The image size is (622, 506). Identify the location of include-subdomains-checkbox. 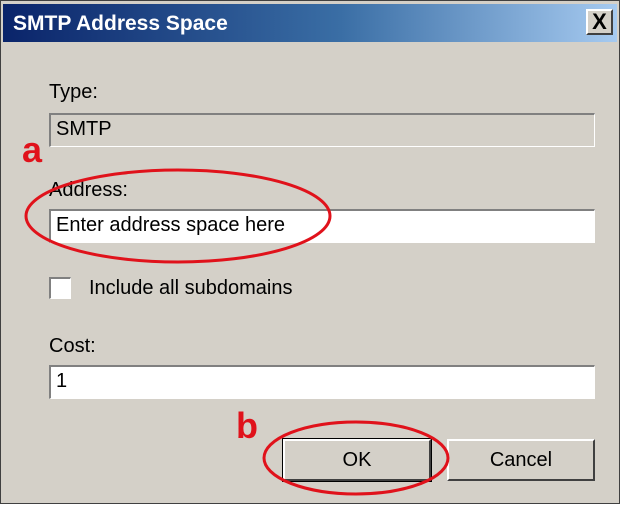
(60, 288).